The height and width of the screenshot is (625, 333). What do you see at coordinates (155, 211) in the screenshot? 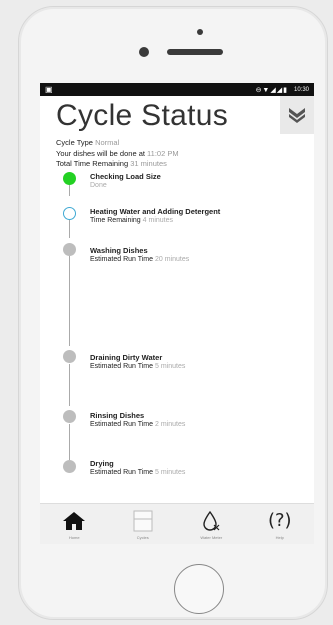
I see `step-title: Heating Water and Adding Detergent` at bounding box center [155, 211].